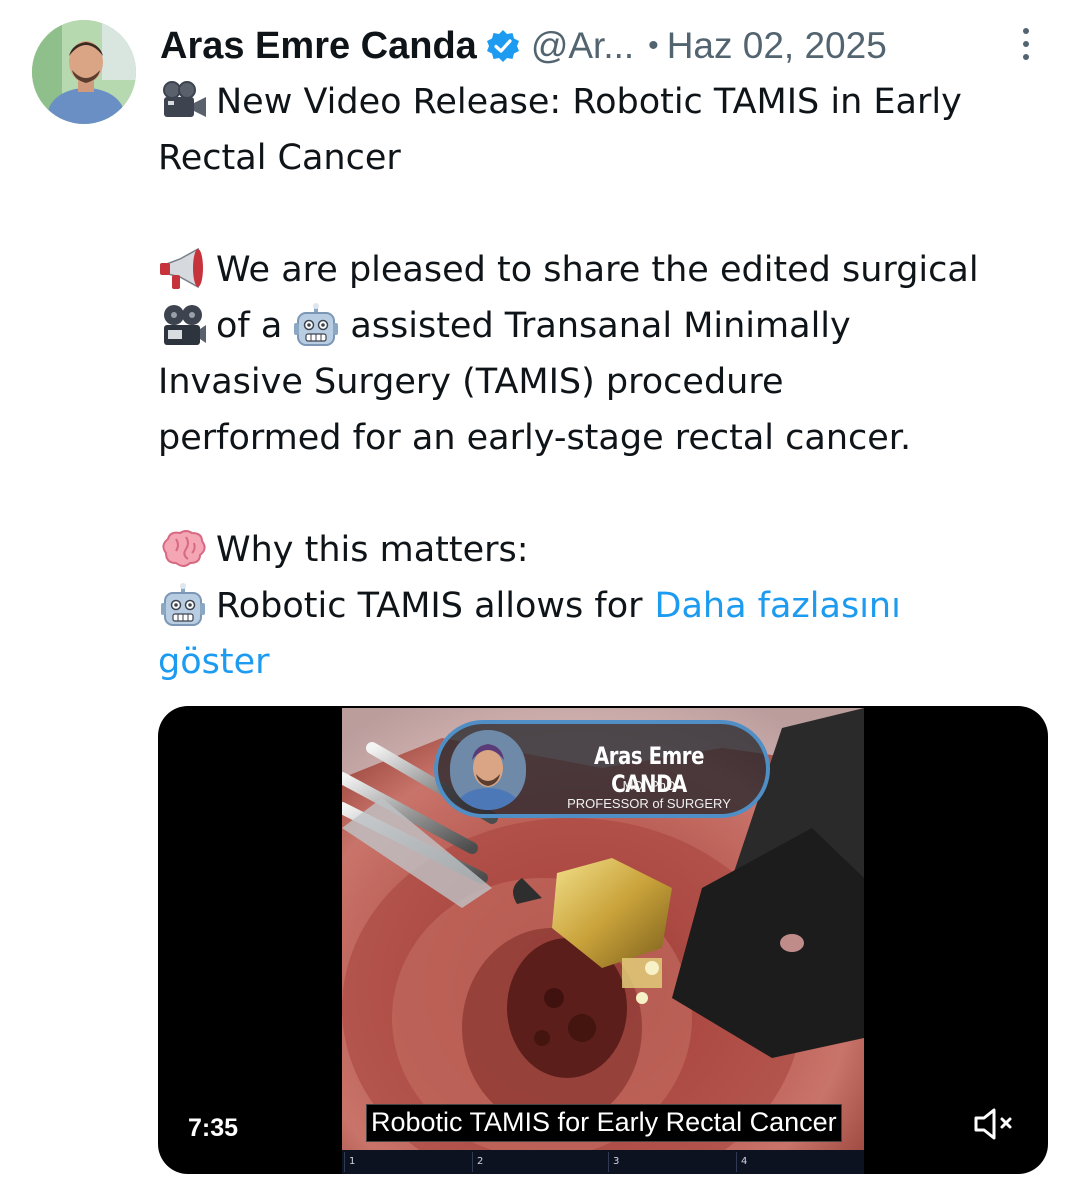  What do you see at coordinates (777, 46) in the screenshot?
I see `tweet-date: Haz 02, 2025` at bounding box center [777, 46].